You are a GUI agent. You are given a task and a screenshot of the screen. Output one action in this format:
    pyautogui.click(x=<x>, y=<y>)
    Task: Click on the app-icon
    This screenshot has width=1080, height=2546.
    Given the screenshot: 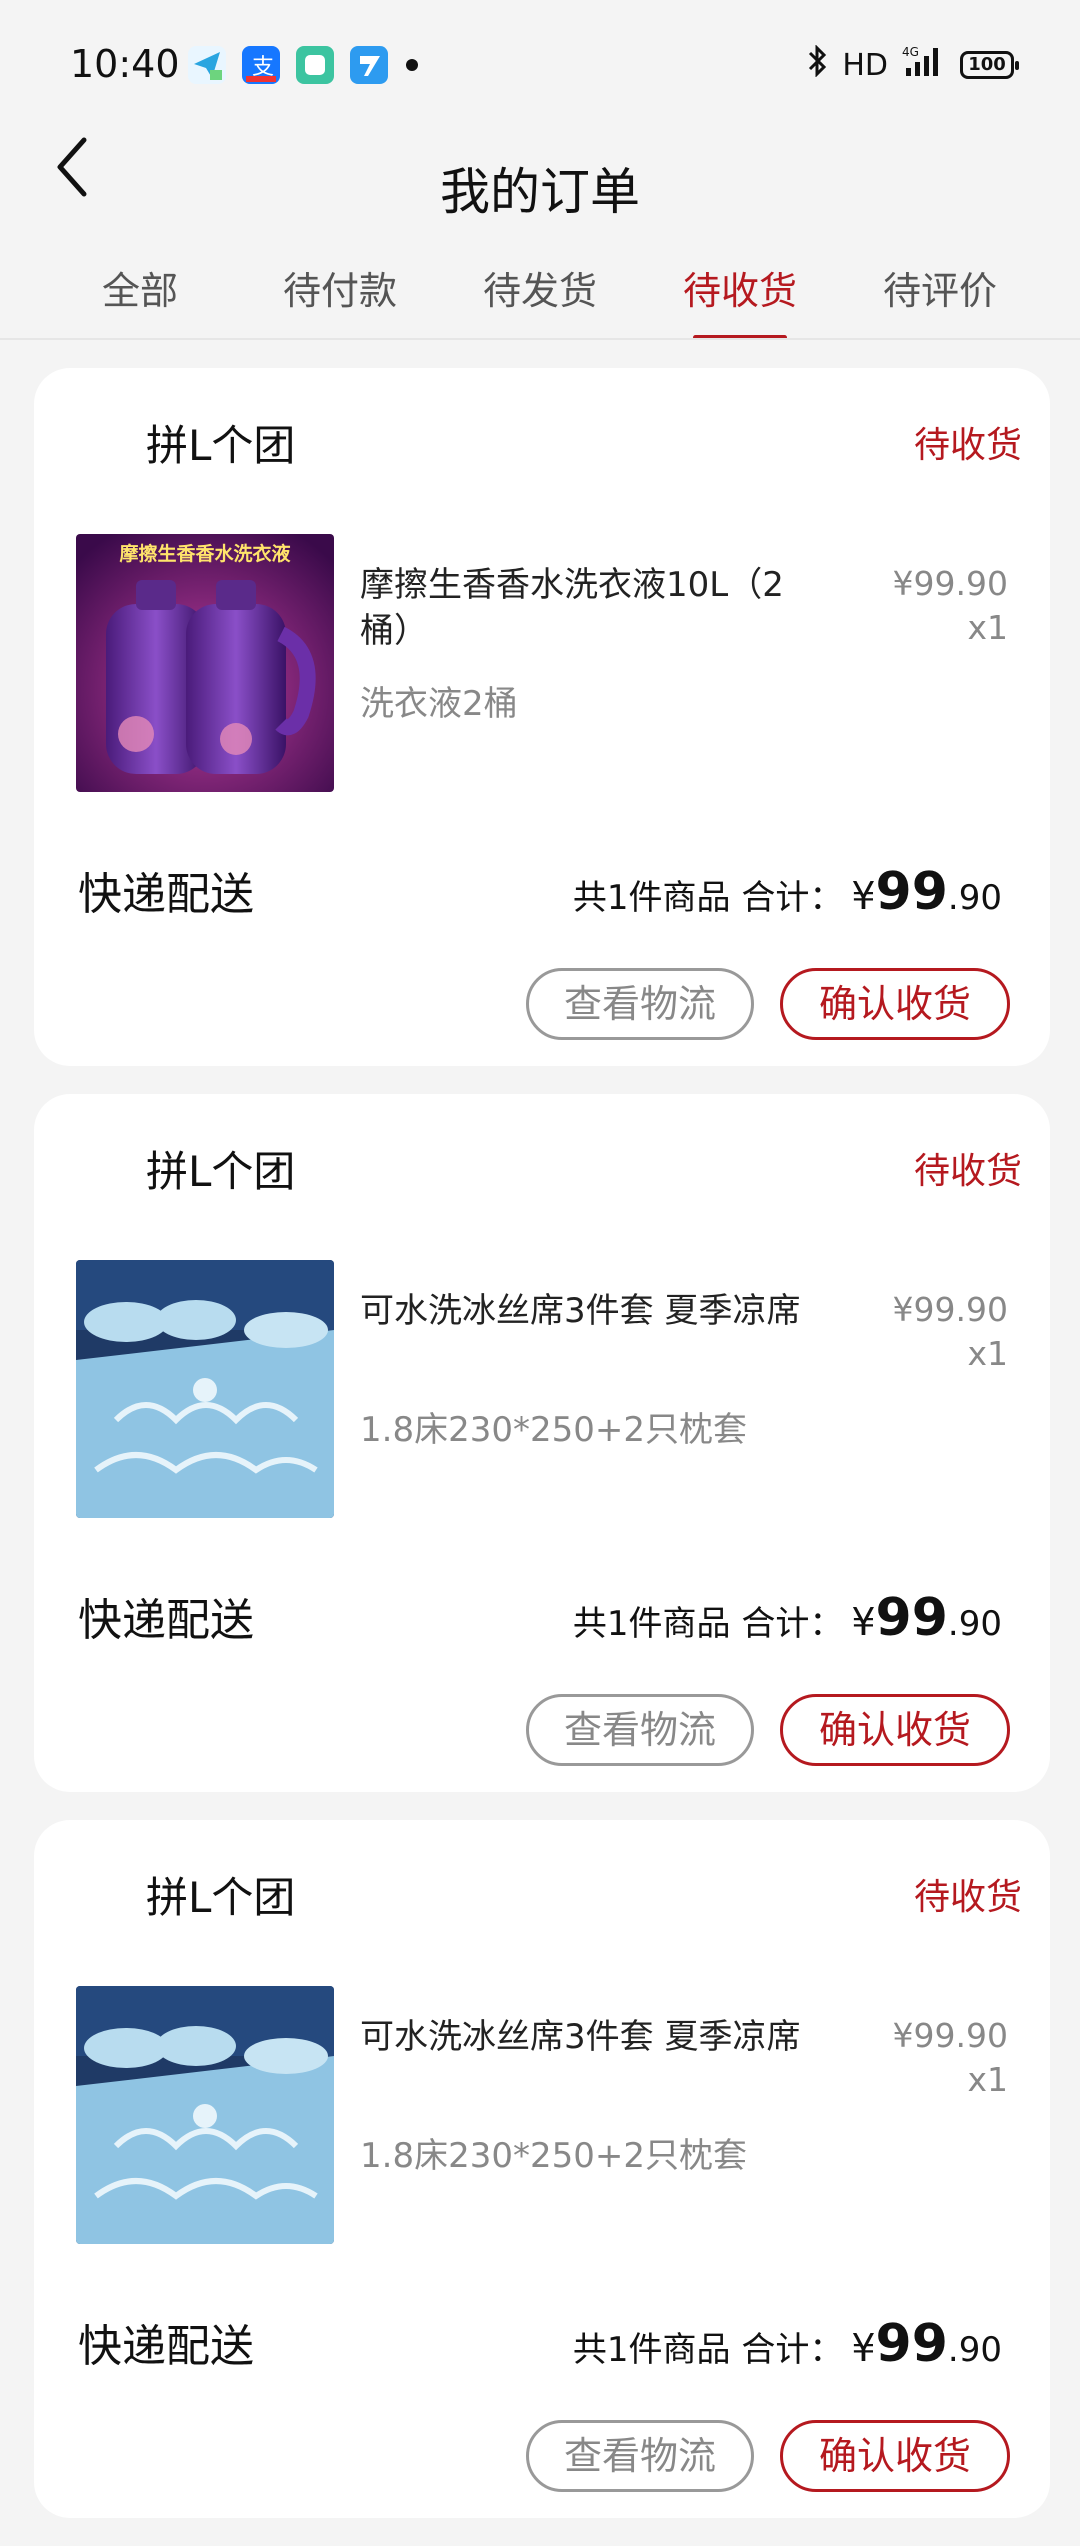 What is the action you would take?
    pyautogui.click(x=315, y=65)
    